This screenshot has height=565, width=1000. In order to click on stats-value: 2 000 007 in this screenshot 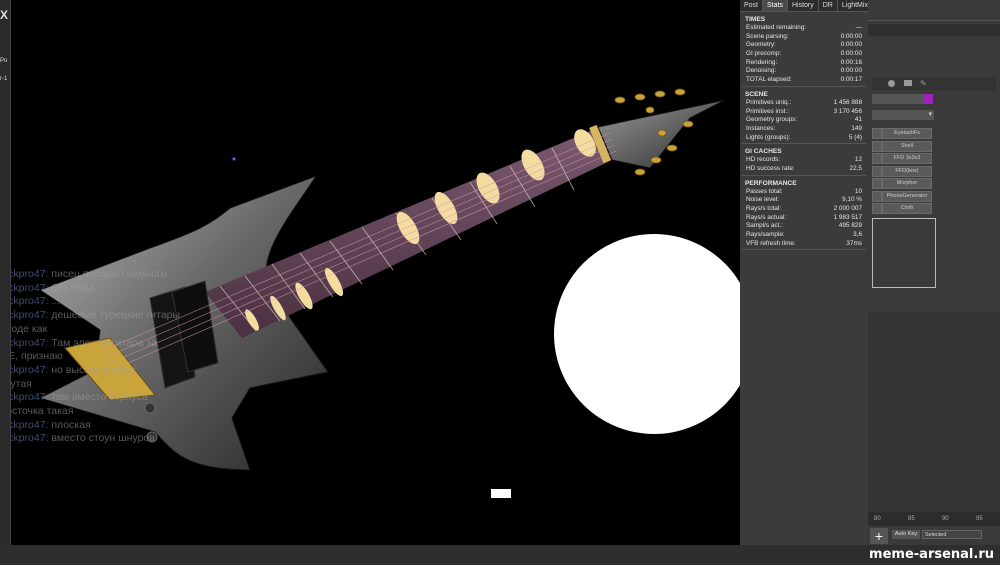, I will do `click(847, 208)`.